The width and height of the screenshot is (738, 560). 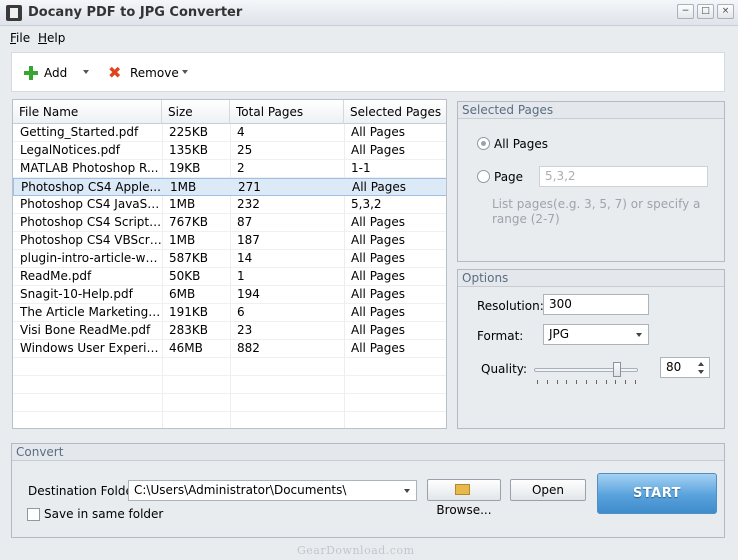 What do you see at coordinates (229, 241) in the screenshot?
I see `table-row: Photoshop CS4 VBScri... 1MB 187 All Pages` at bounding box center [229, 241].